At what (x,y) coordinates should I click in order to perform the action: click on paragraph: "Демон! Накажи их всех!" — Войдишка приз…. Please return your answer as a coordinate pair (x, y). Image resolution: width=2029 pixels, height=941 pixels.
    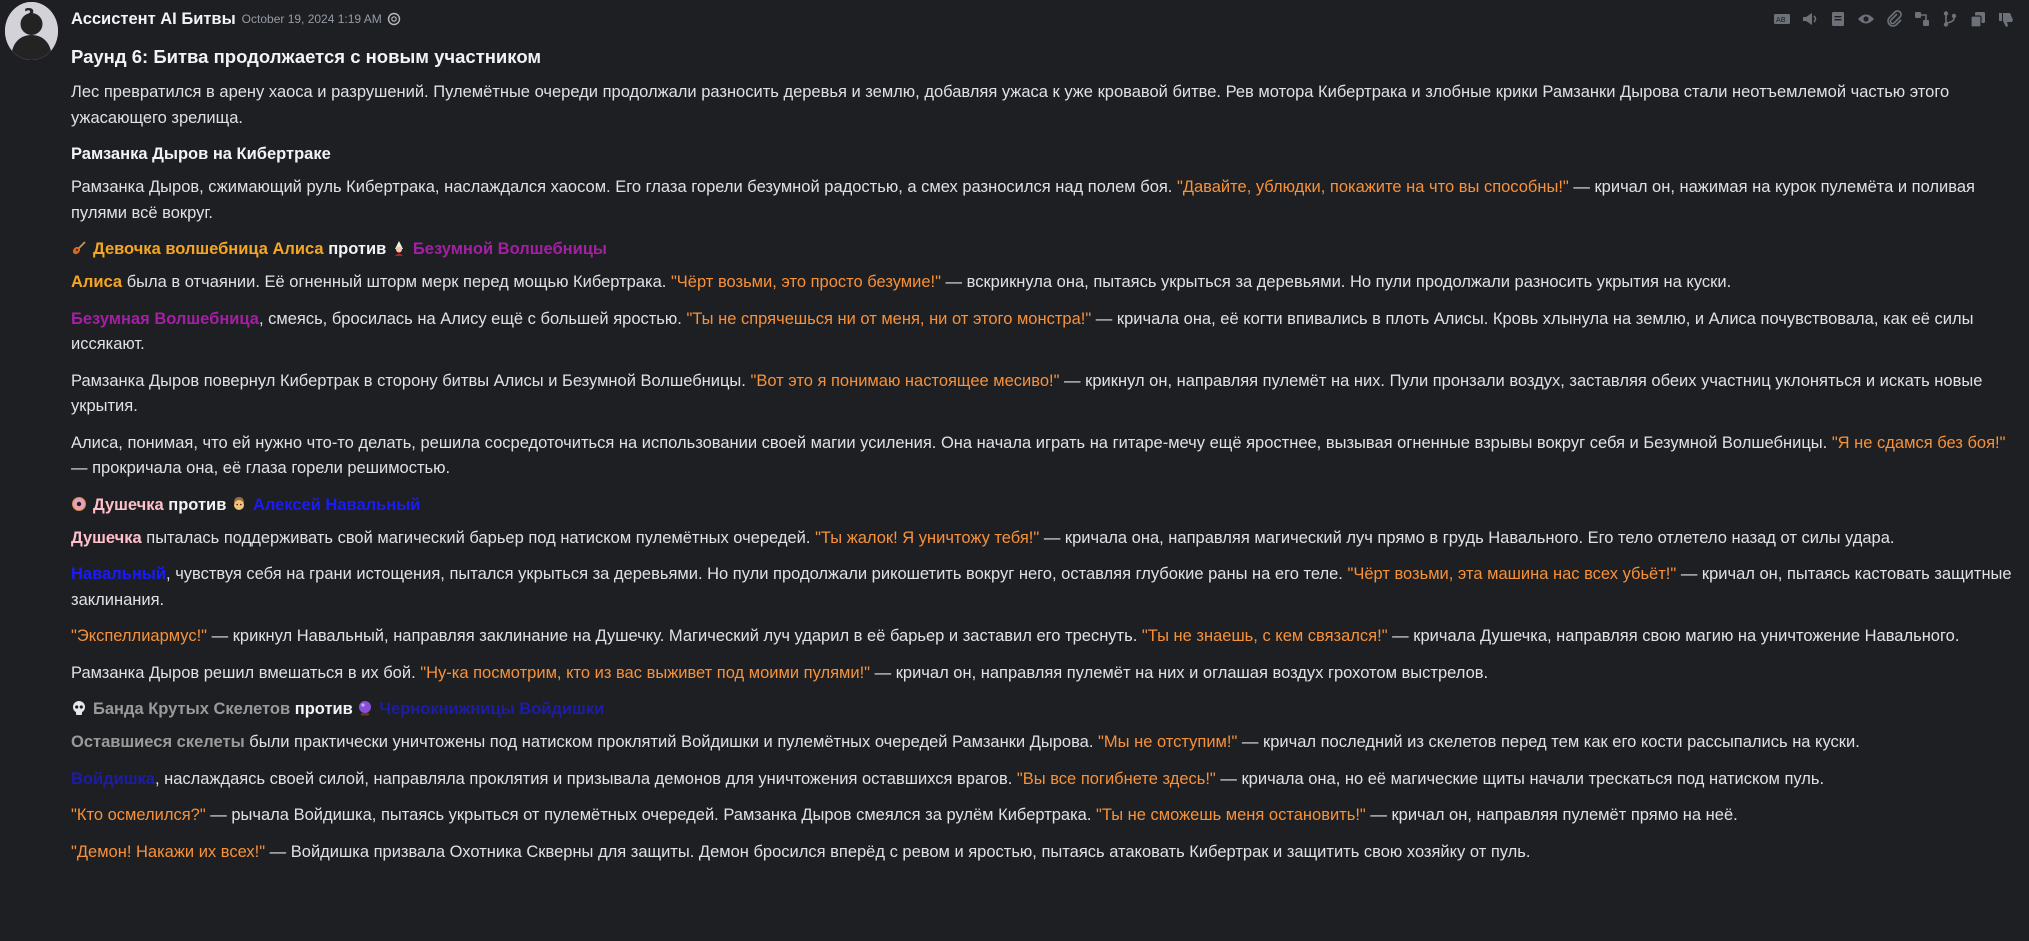
    Looking at the image, I should click on (801, 851).